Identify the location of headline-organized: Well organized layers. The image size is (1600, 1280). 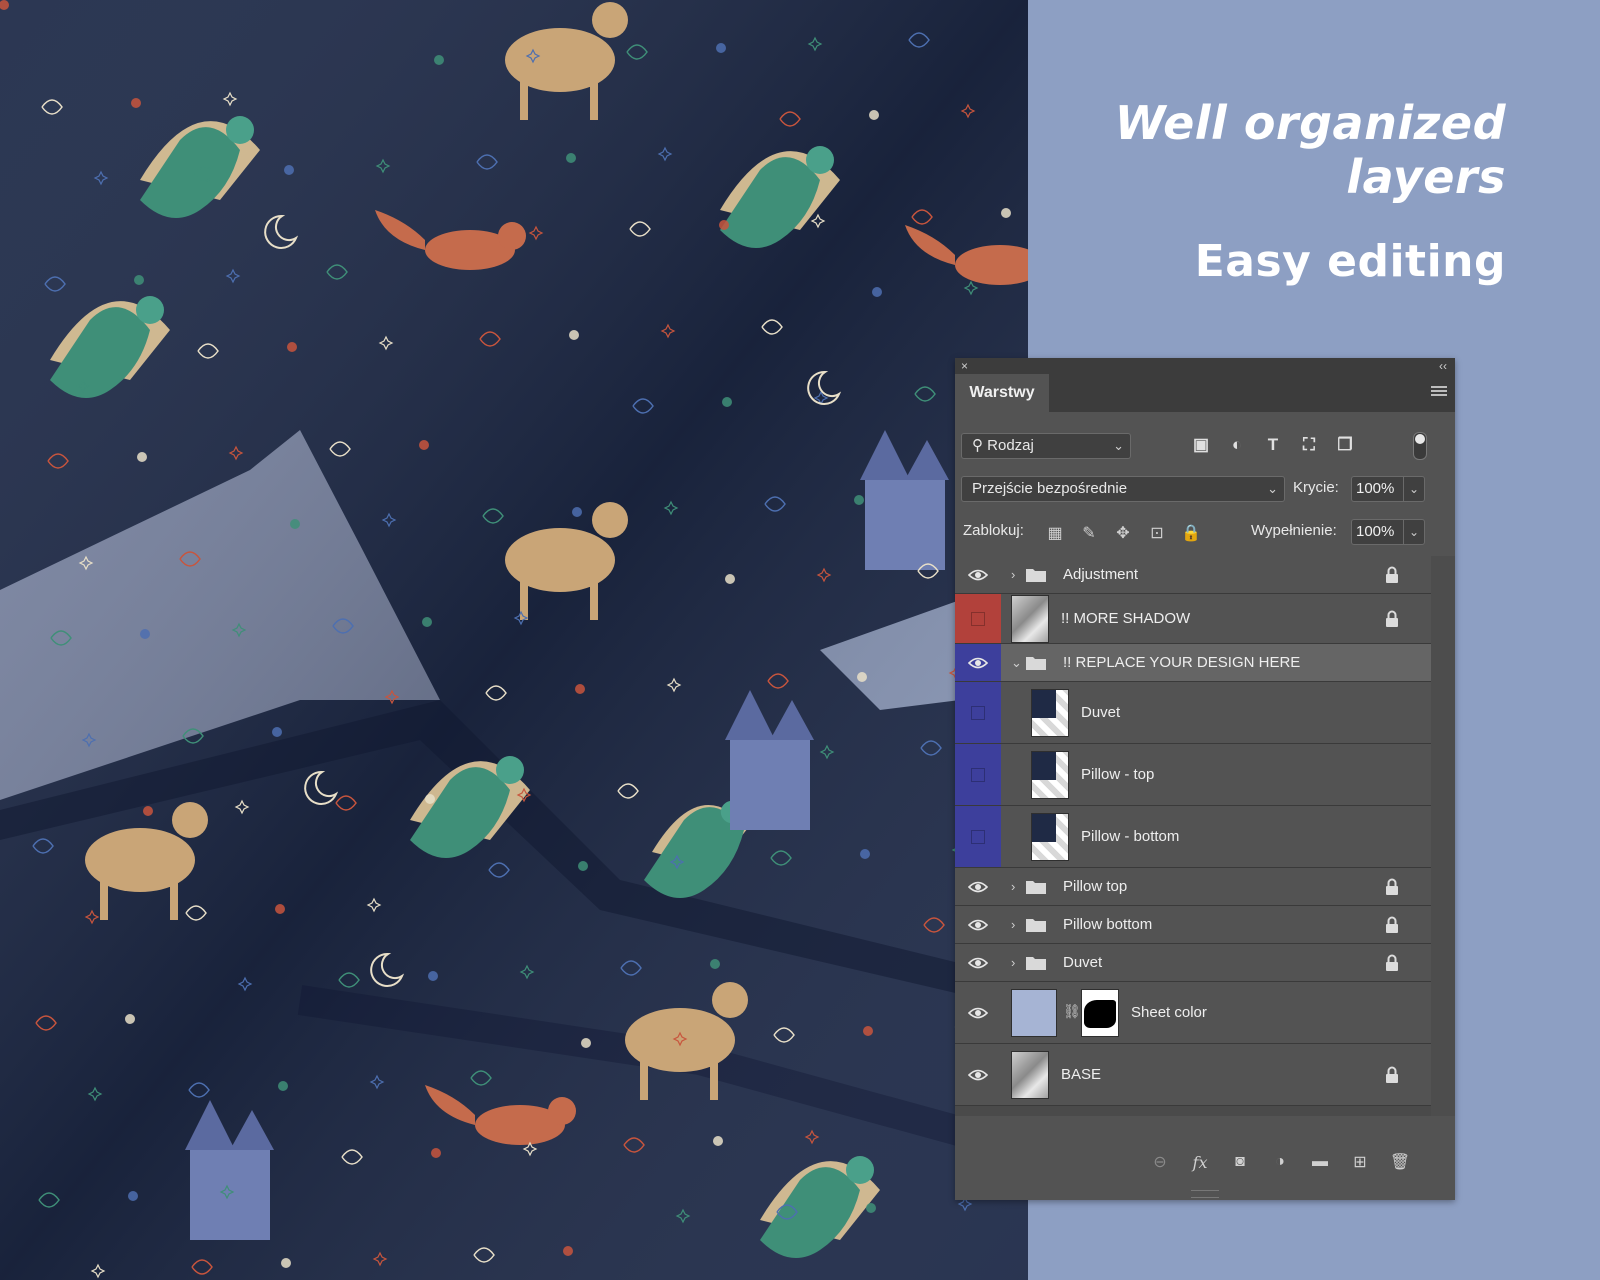
(1310, 150).